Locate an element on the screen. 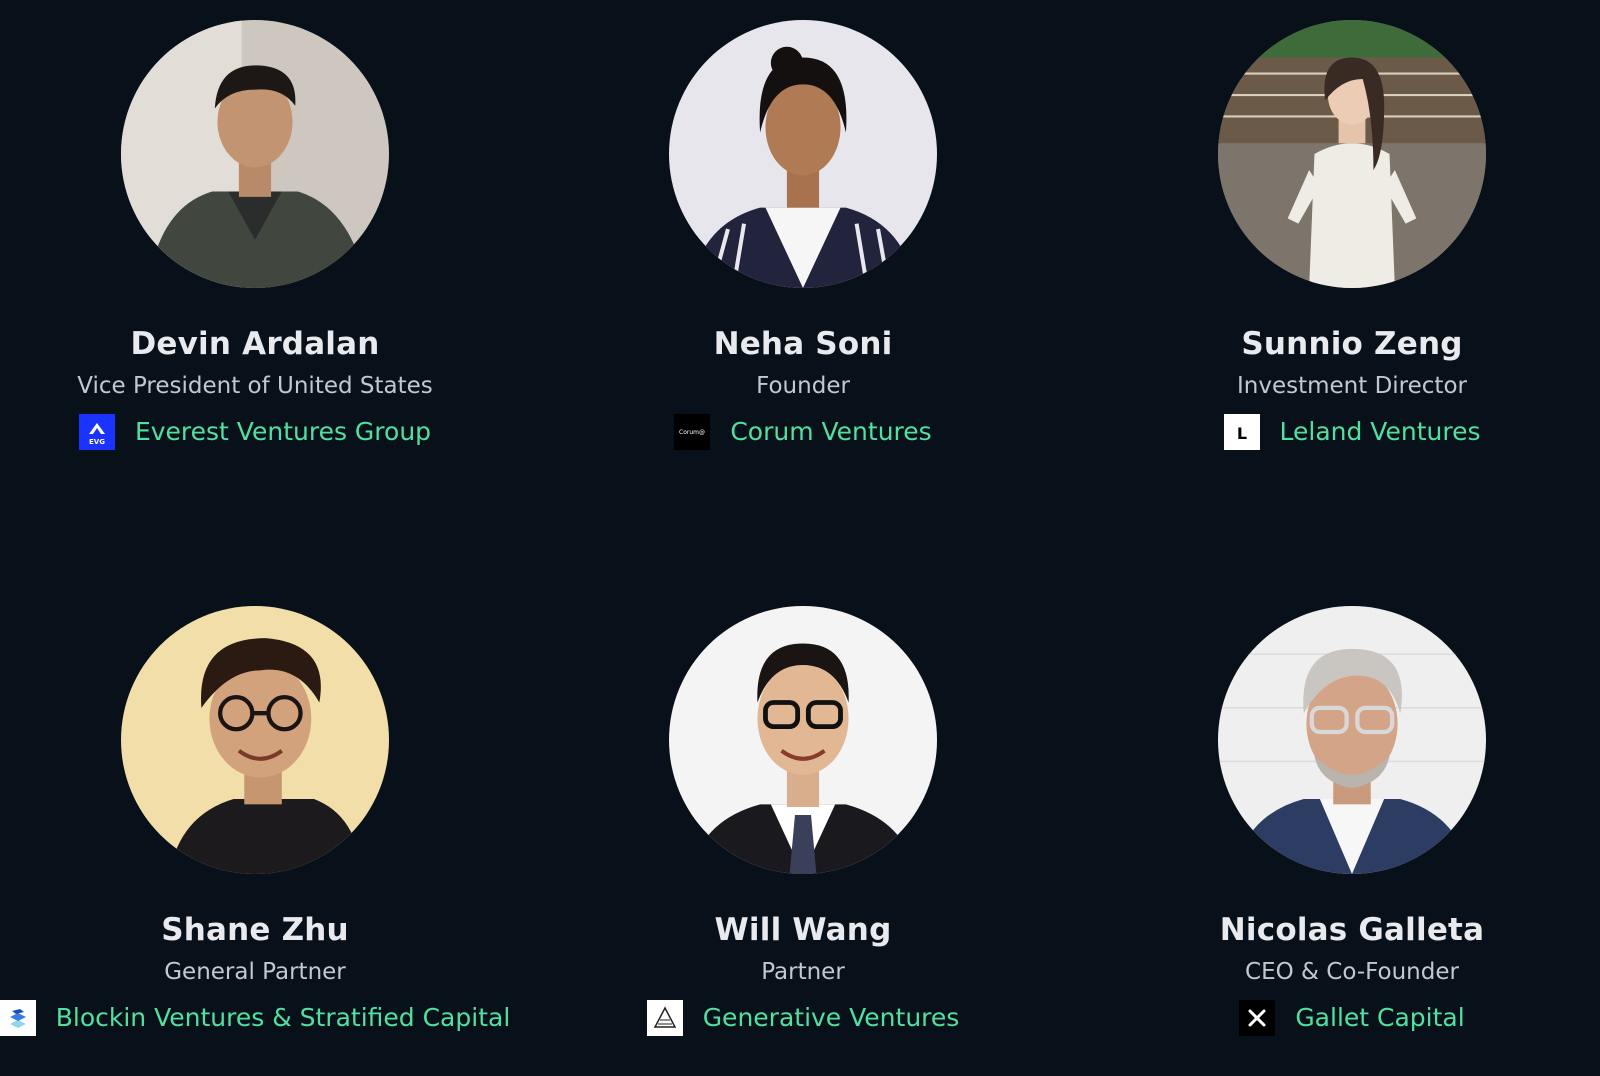 Image resolution: width=1600 pixels, height=1076 pixels. speaker-name: Will Wang is located at coordinates (803, 930).